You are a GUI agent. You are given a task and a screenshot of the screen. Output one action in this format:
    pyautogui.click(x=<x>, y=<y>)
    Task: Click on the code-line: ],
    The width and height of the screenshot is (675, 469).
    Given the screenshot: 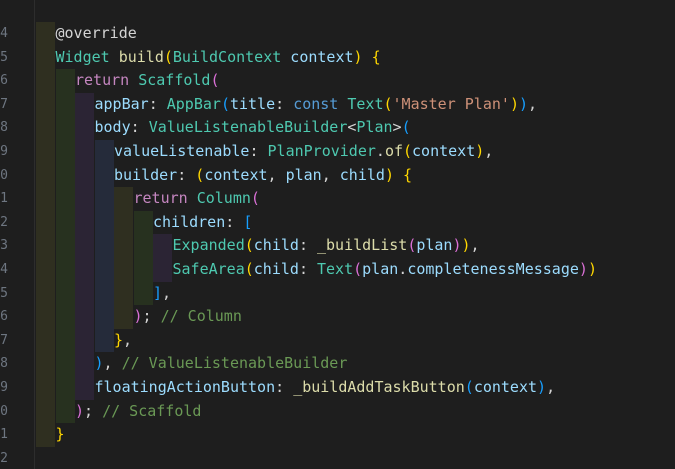 What is the action you would take?
    pyautogui.click(x=162, y=294)
    